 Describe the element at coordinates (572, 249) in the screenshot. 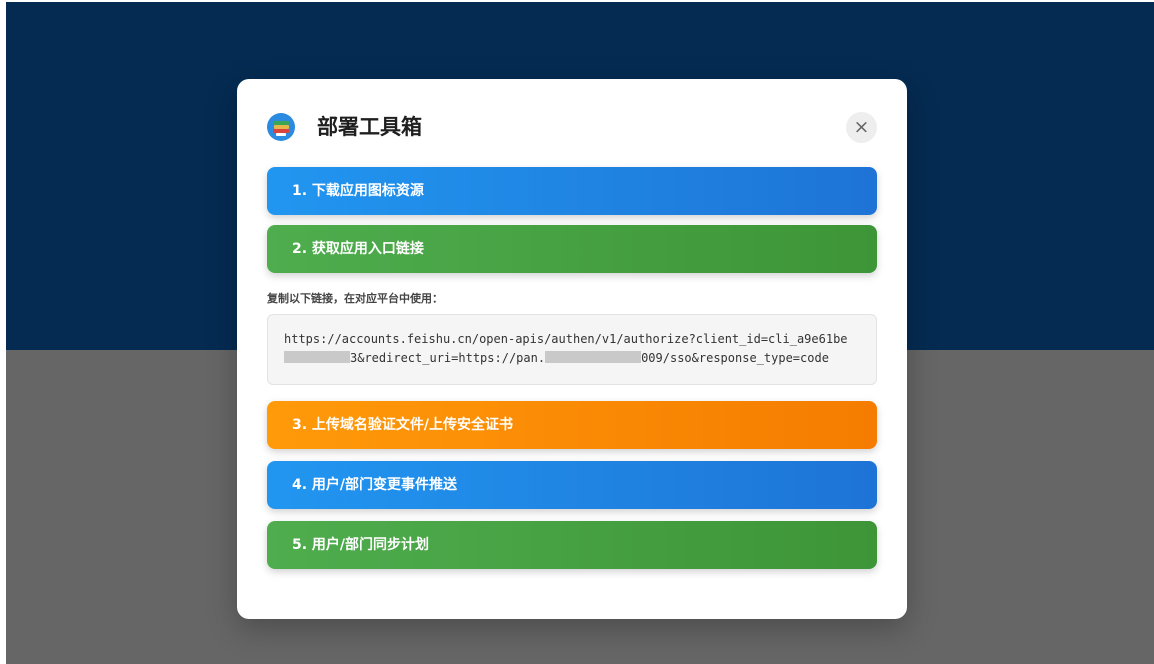

I see `step-get-app-entry-link-button: 2. 获取应用入口链接` at that location.